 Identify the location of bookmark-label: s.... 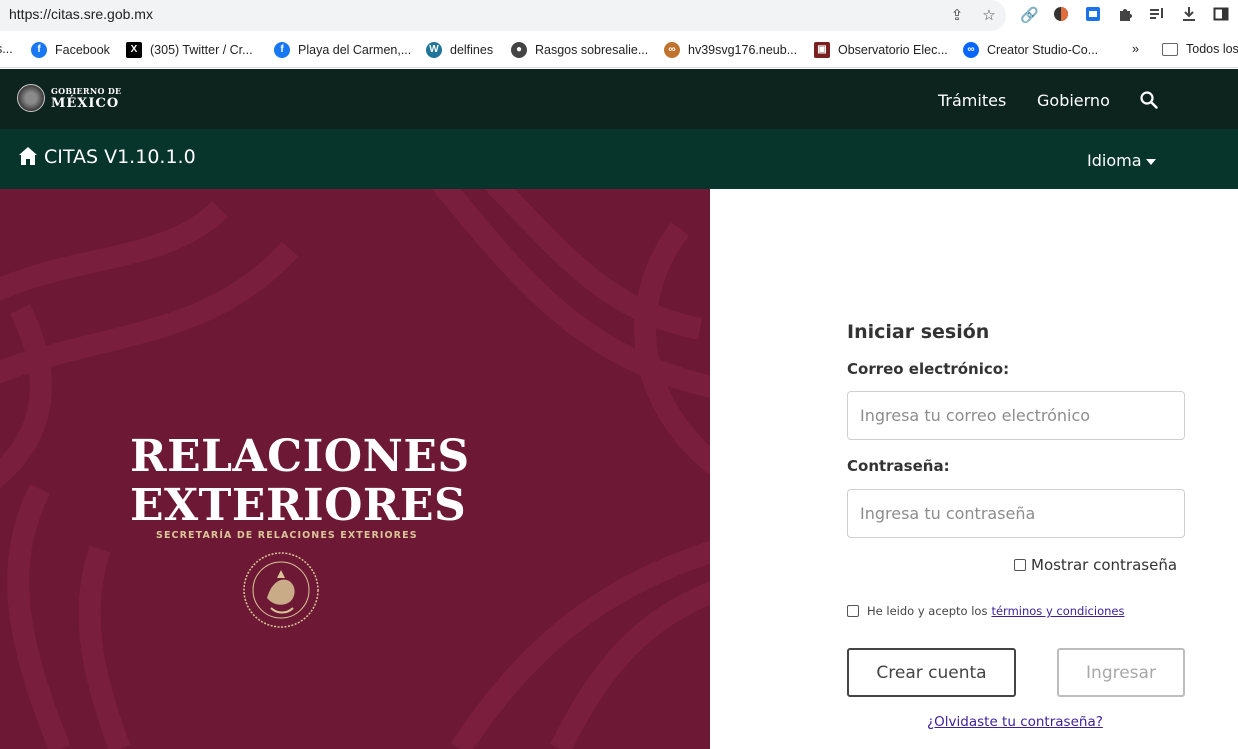
(6, 49).